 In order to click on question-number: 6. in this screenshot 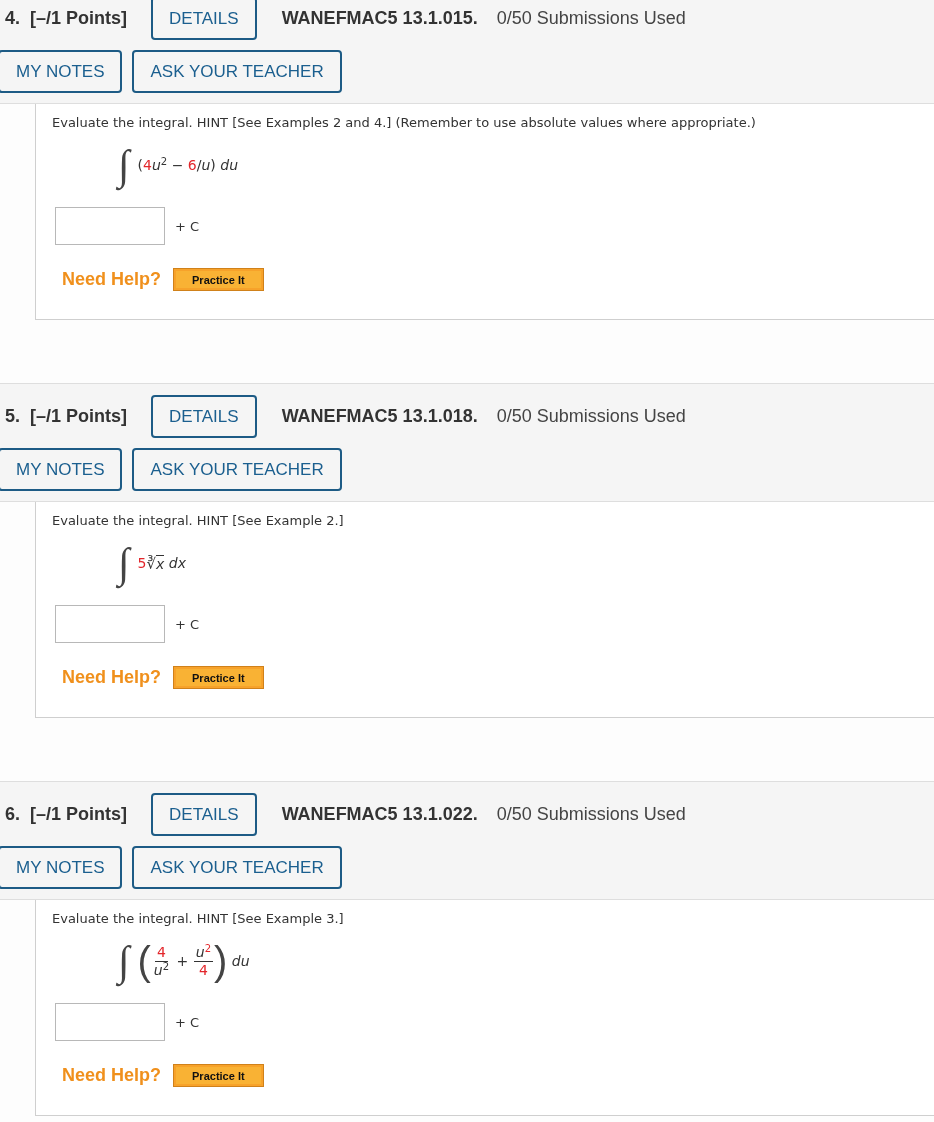, I will do `click(12, 814)`.